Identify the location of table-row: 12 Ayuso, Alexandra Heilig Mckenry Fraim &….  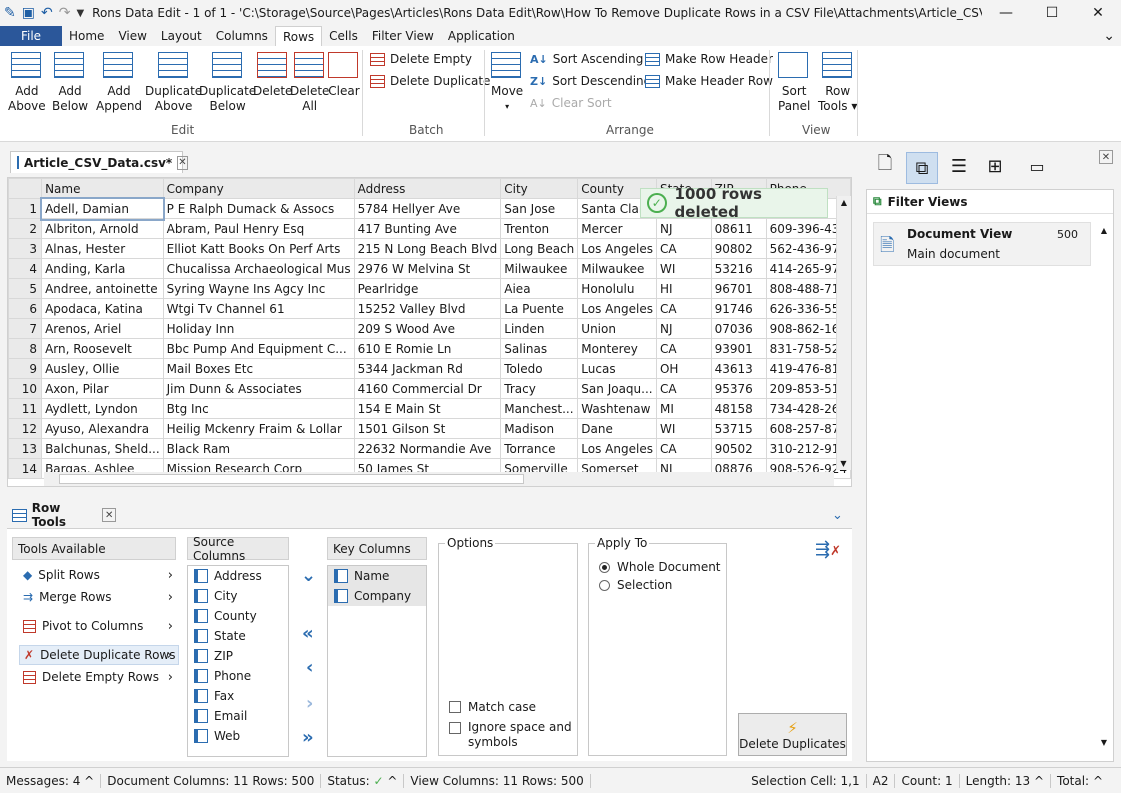
(429, 428).